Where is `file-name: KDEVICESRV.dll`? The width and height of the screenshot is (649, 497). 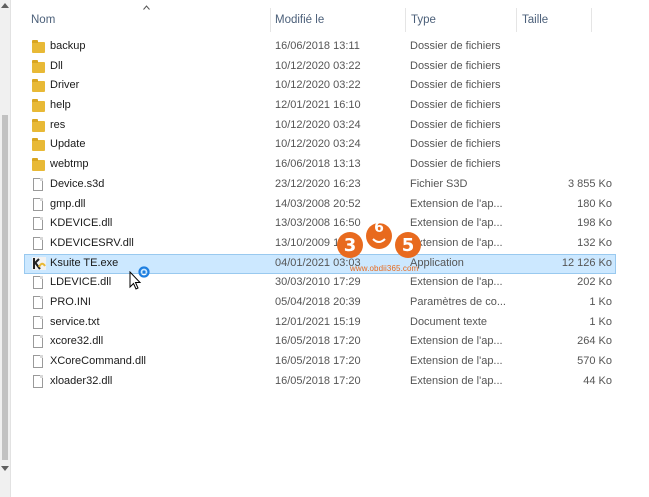 file-name: KDEVICESRV.dll is located at coordinates (92, 243).